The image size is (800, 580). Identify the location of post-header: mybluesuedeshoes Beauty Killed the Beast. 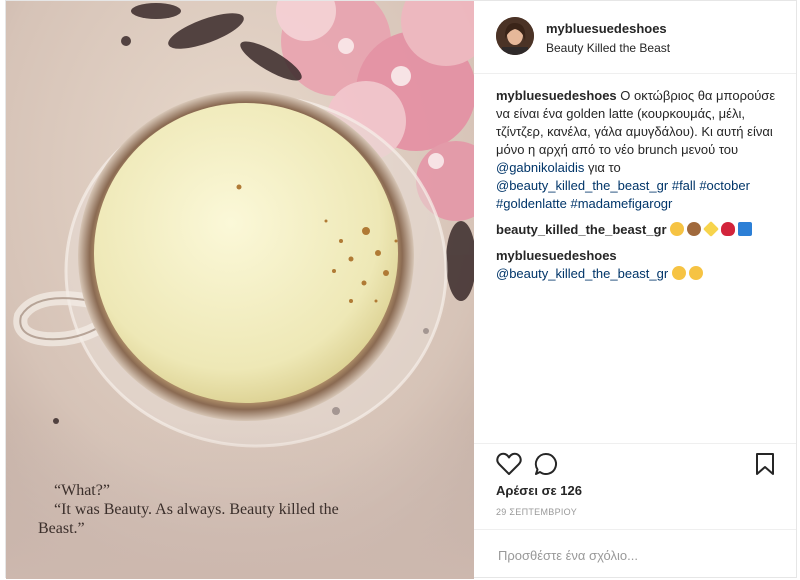
(635, 37).